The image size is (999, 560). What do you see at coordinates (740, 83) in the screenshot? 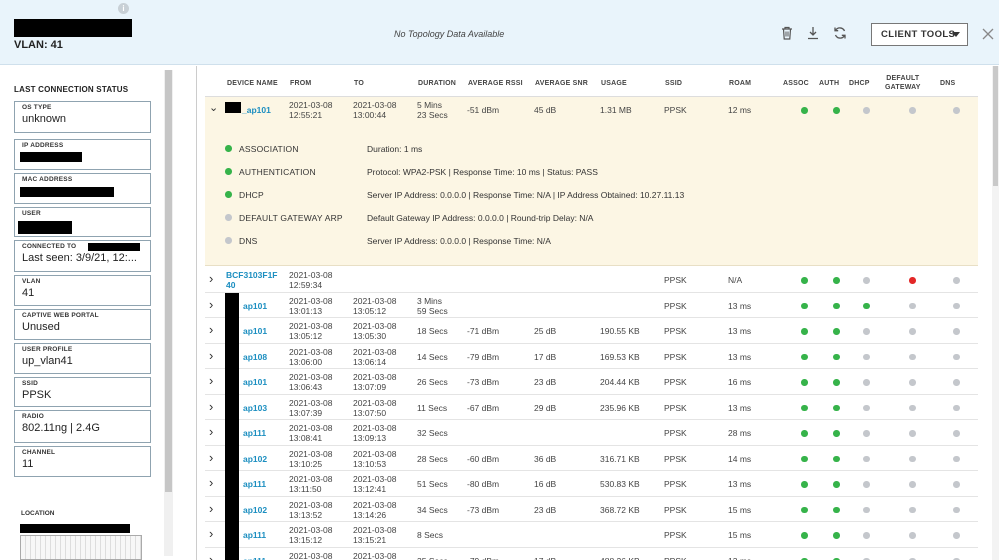
I see `column-header-roam: ROAM` at bounding box center [740, 83].